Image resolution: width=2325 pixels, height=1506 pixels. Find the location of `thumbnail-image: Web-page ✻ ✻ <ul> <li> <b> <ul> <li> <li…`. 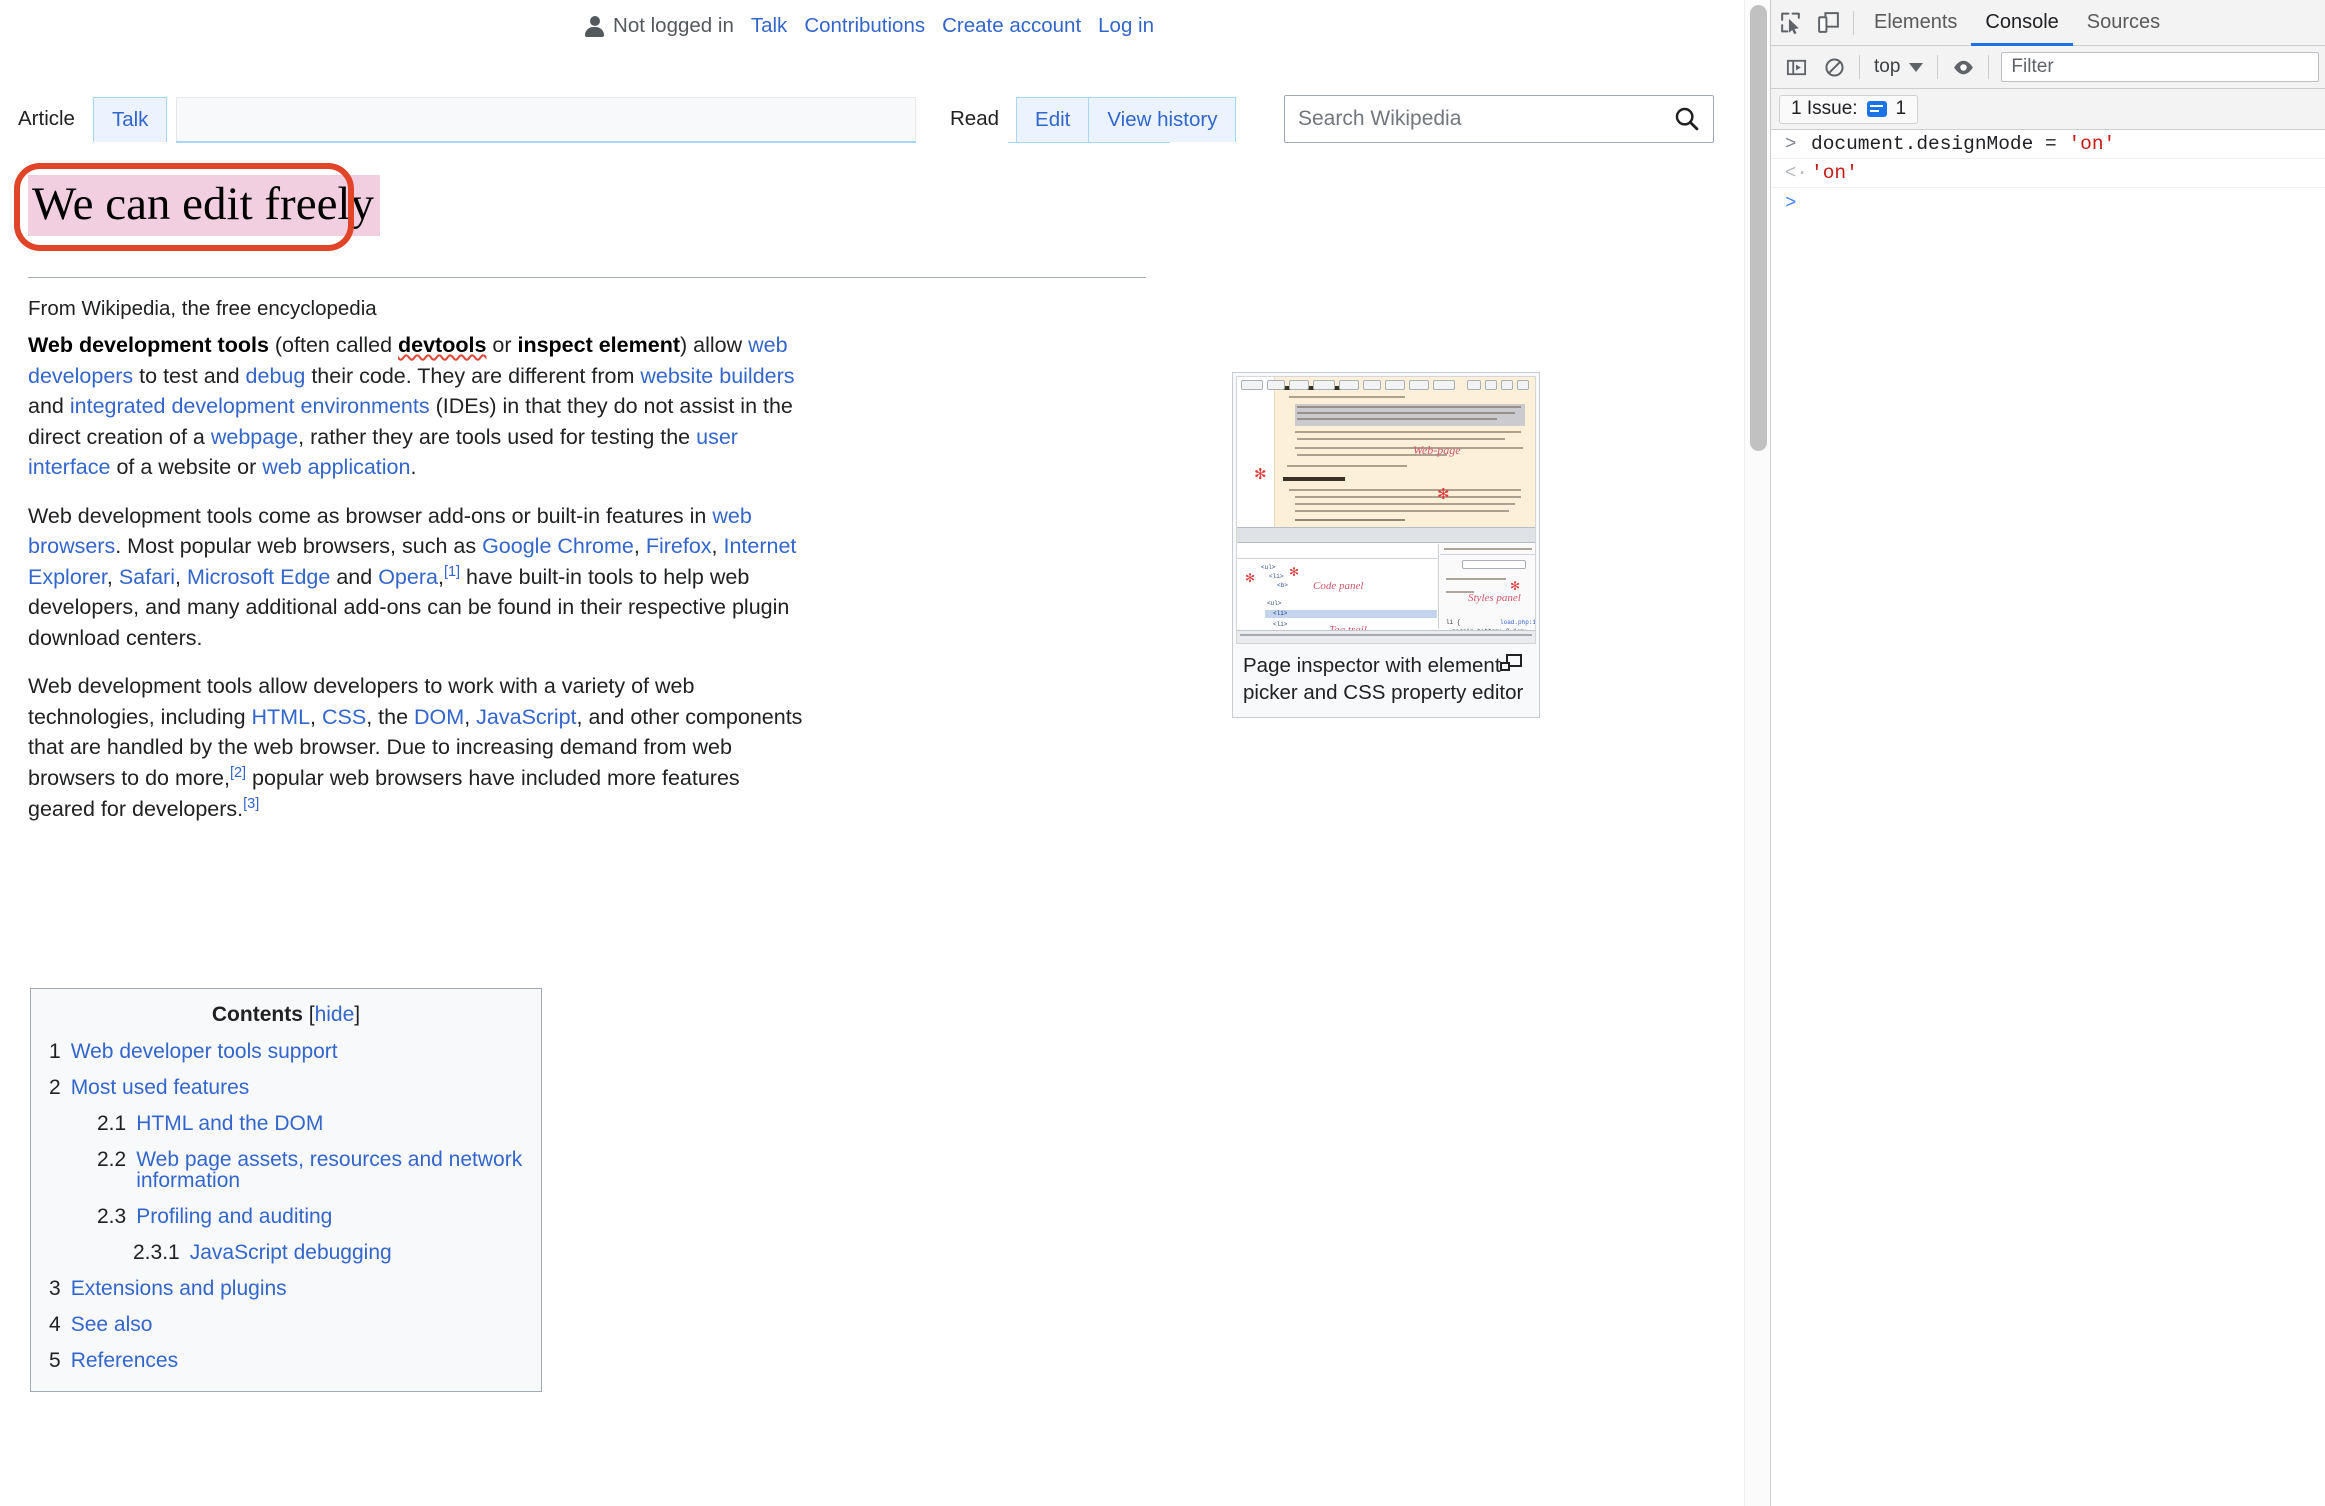

thumbnail-image: Web-page ✻ ✻ <ul> <li> <b> <ul> <li> <li… is located at coordinates (1386, 510).